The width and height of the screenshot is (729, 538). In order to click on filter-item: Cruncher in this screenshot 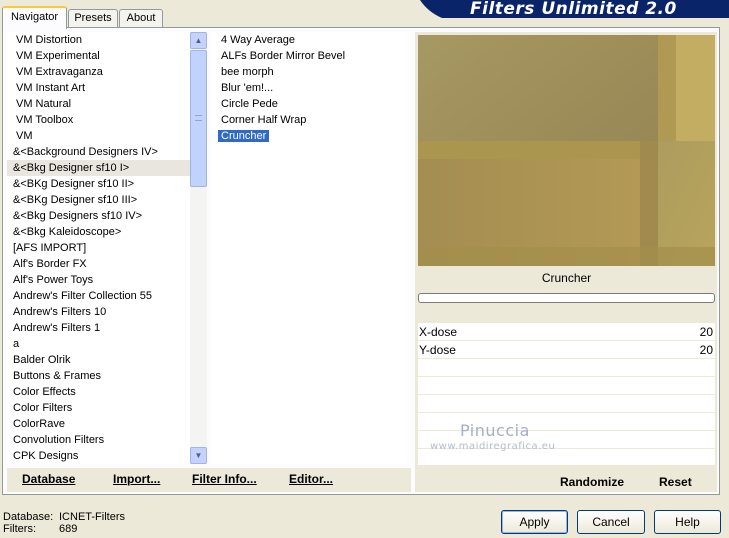, I will do `click(311, 136)`.